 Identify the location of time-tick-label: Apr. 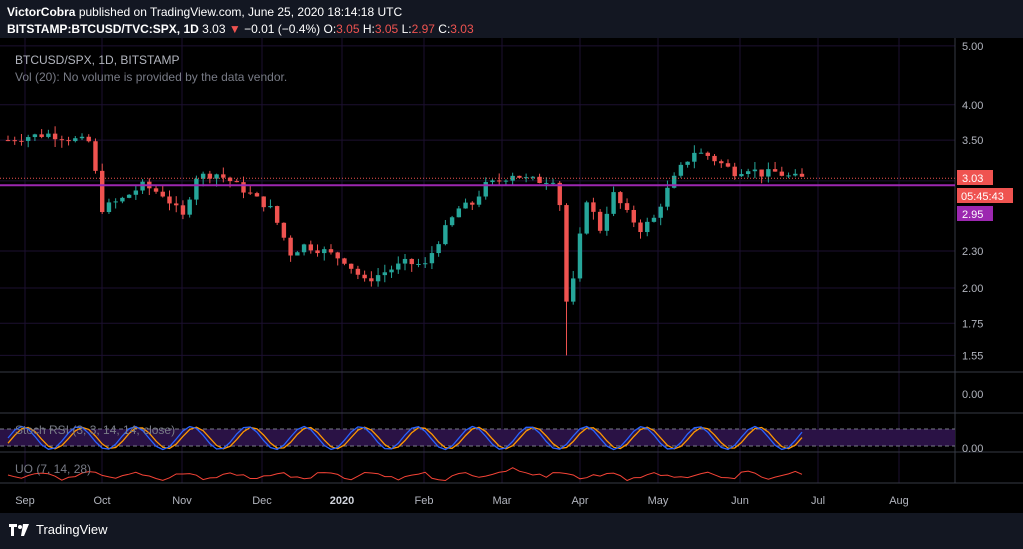
(579, 501).